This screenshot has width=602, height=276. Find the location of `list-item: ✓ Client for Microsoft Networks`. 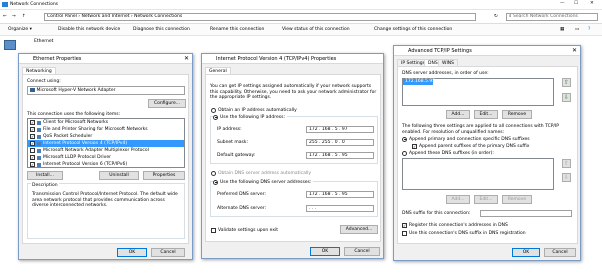

list-item: ✓ Client for Microsoft Networks is located at coordinates (106, 122).